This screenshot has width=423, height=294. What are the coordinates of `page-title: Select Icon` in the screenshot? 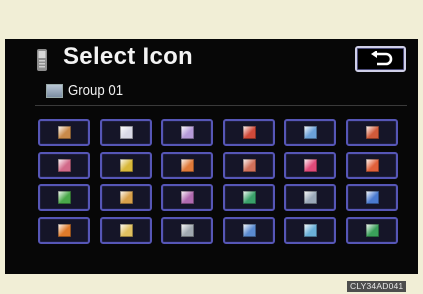 It's located at (128, 56).